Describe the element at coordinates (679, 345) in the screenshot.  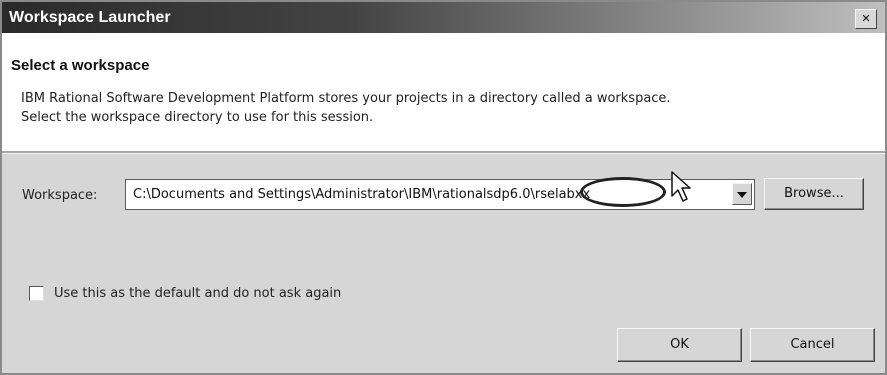
I see `ok-button: OK` at that location.